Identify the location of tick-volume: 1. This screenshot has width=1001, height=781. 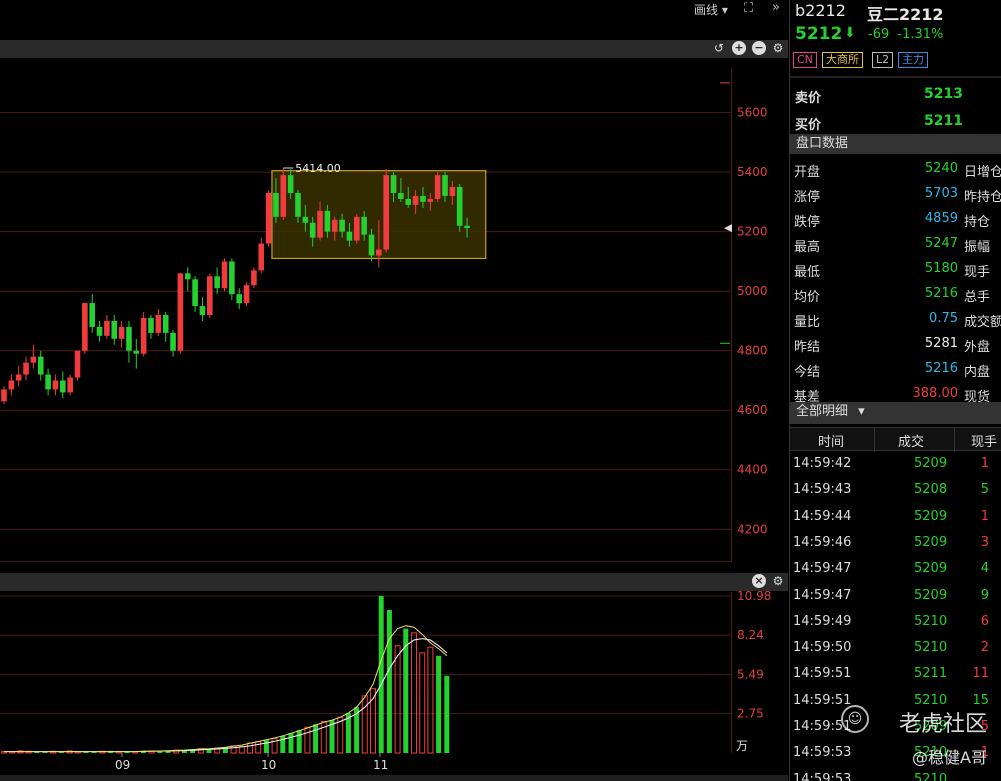
(984, 516).